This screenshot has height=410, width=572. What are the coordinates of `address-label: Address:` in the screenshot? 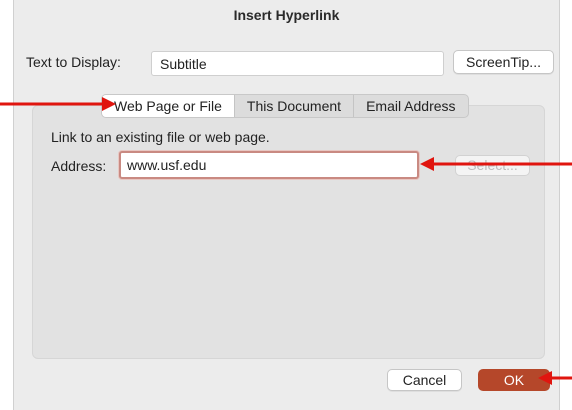 It's located at (79, 166).